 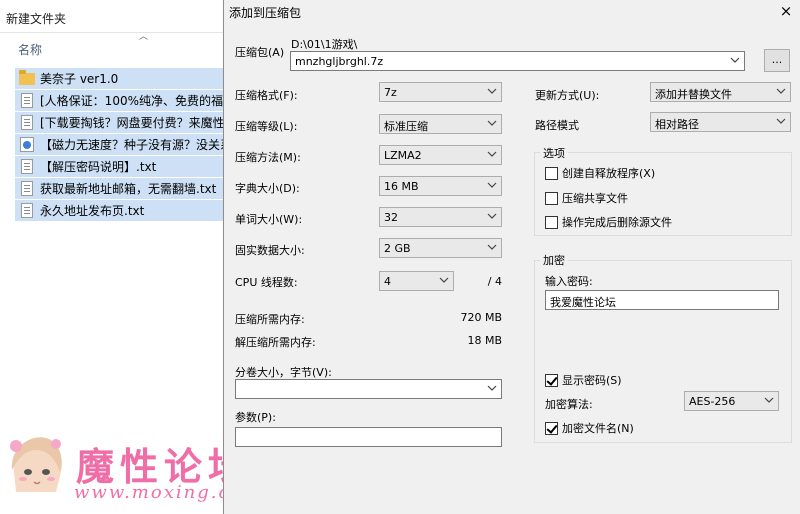 I want to click on volume-size-label: 分卷大小，字节(V):, so click(x=283, y=372).